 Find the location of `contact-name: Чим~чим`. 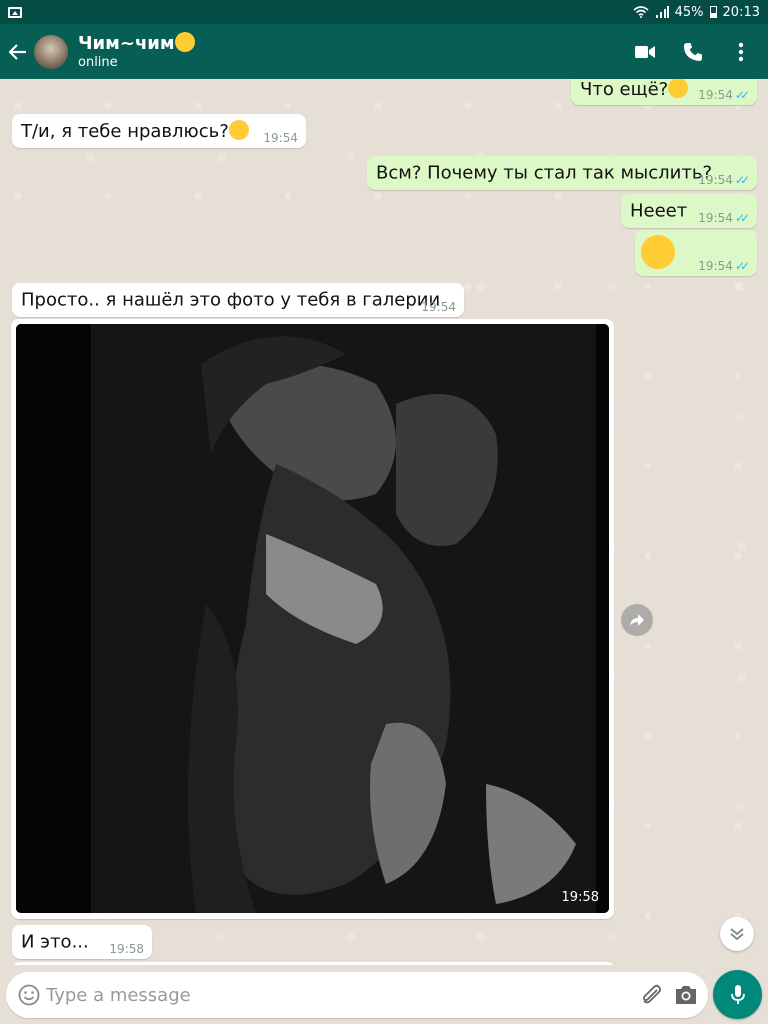

contact-name: Чим~чим is located at coordinates (136, 43).